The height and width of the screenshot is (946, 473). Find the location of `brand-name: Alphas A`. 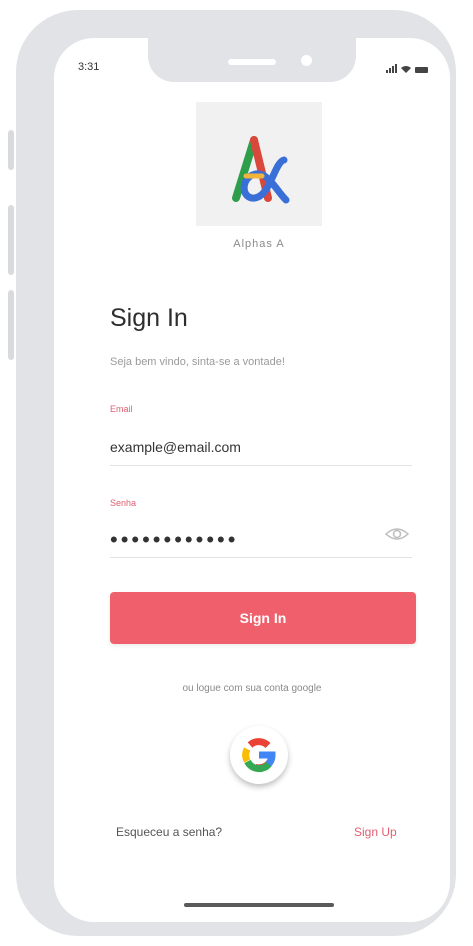

brand-name: Alphas A is located at coordinates (259, 244).